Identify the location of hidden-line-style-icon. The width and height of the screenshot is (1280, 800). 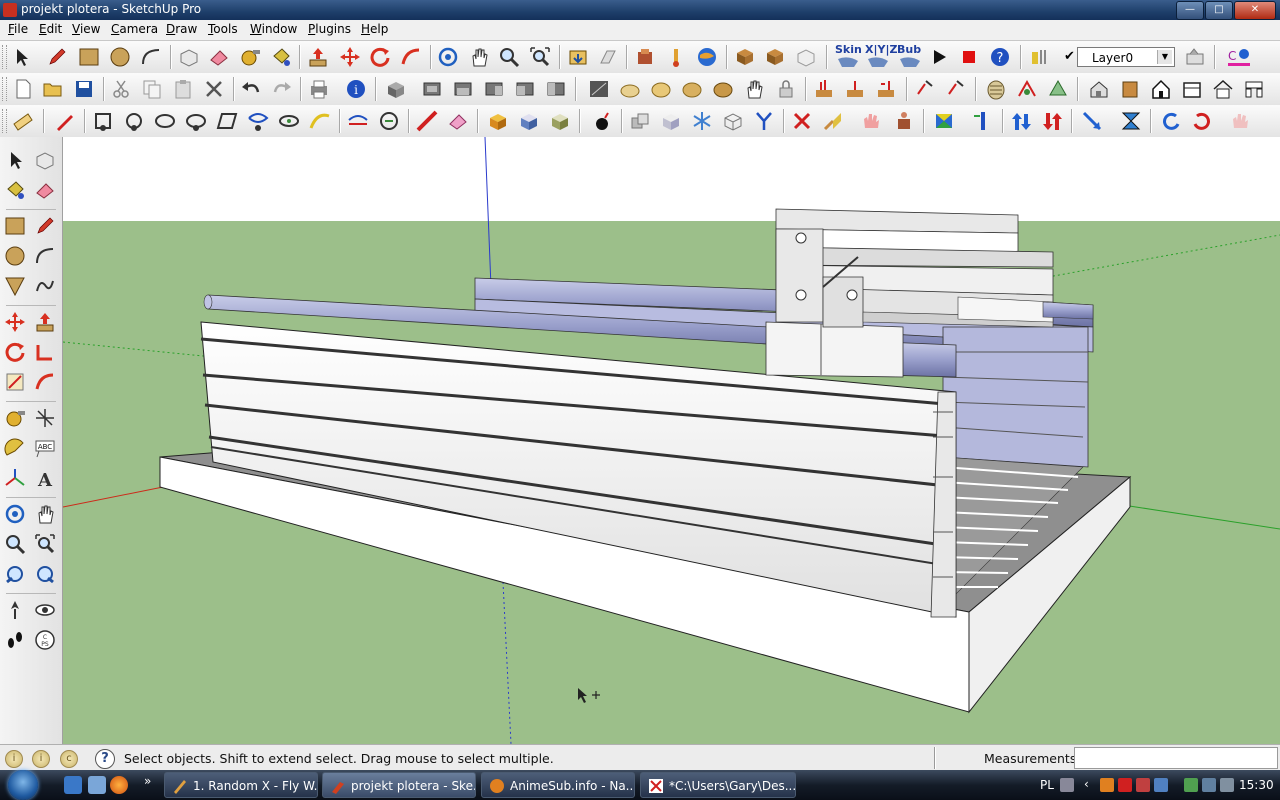
(661, 89).